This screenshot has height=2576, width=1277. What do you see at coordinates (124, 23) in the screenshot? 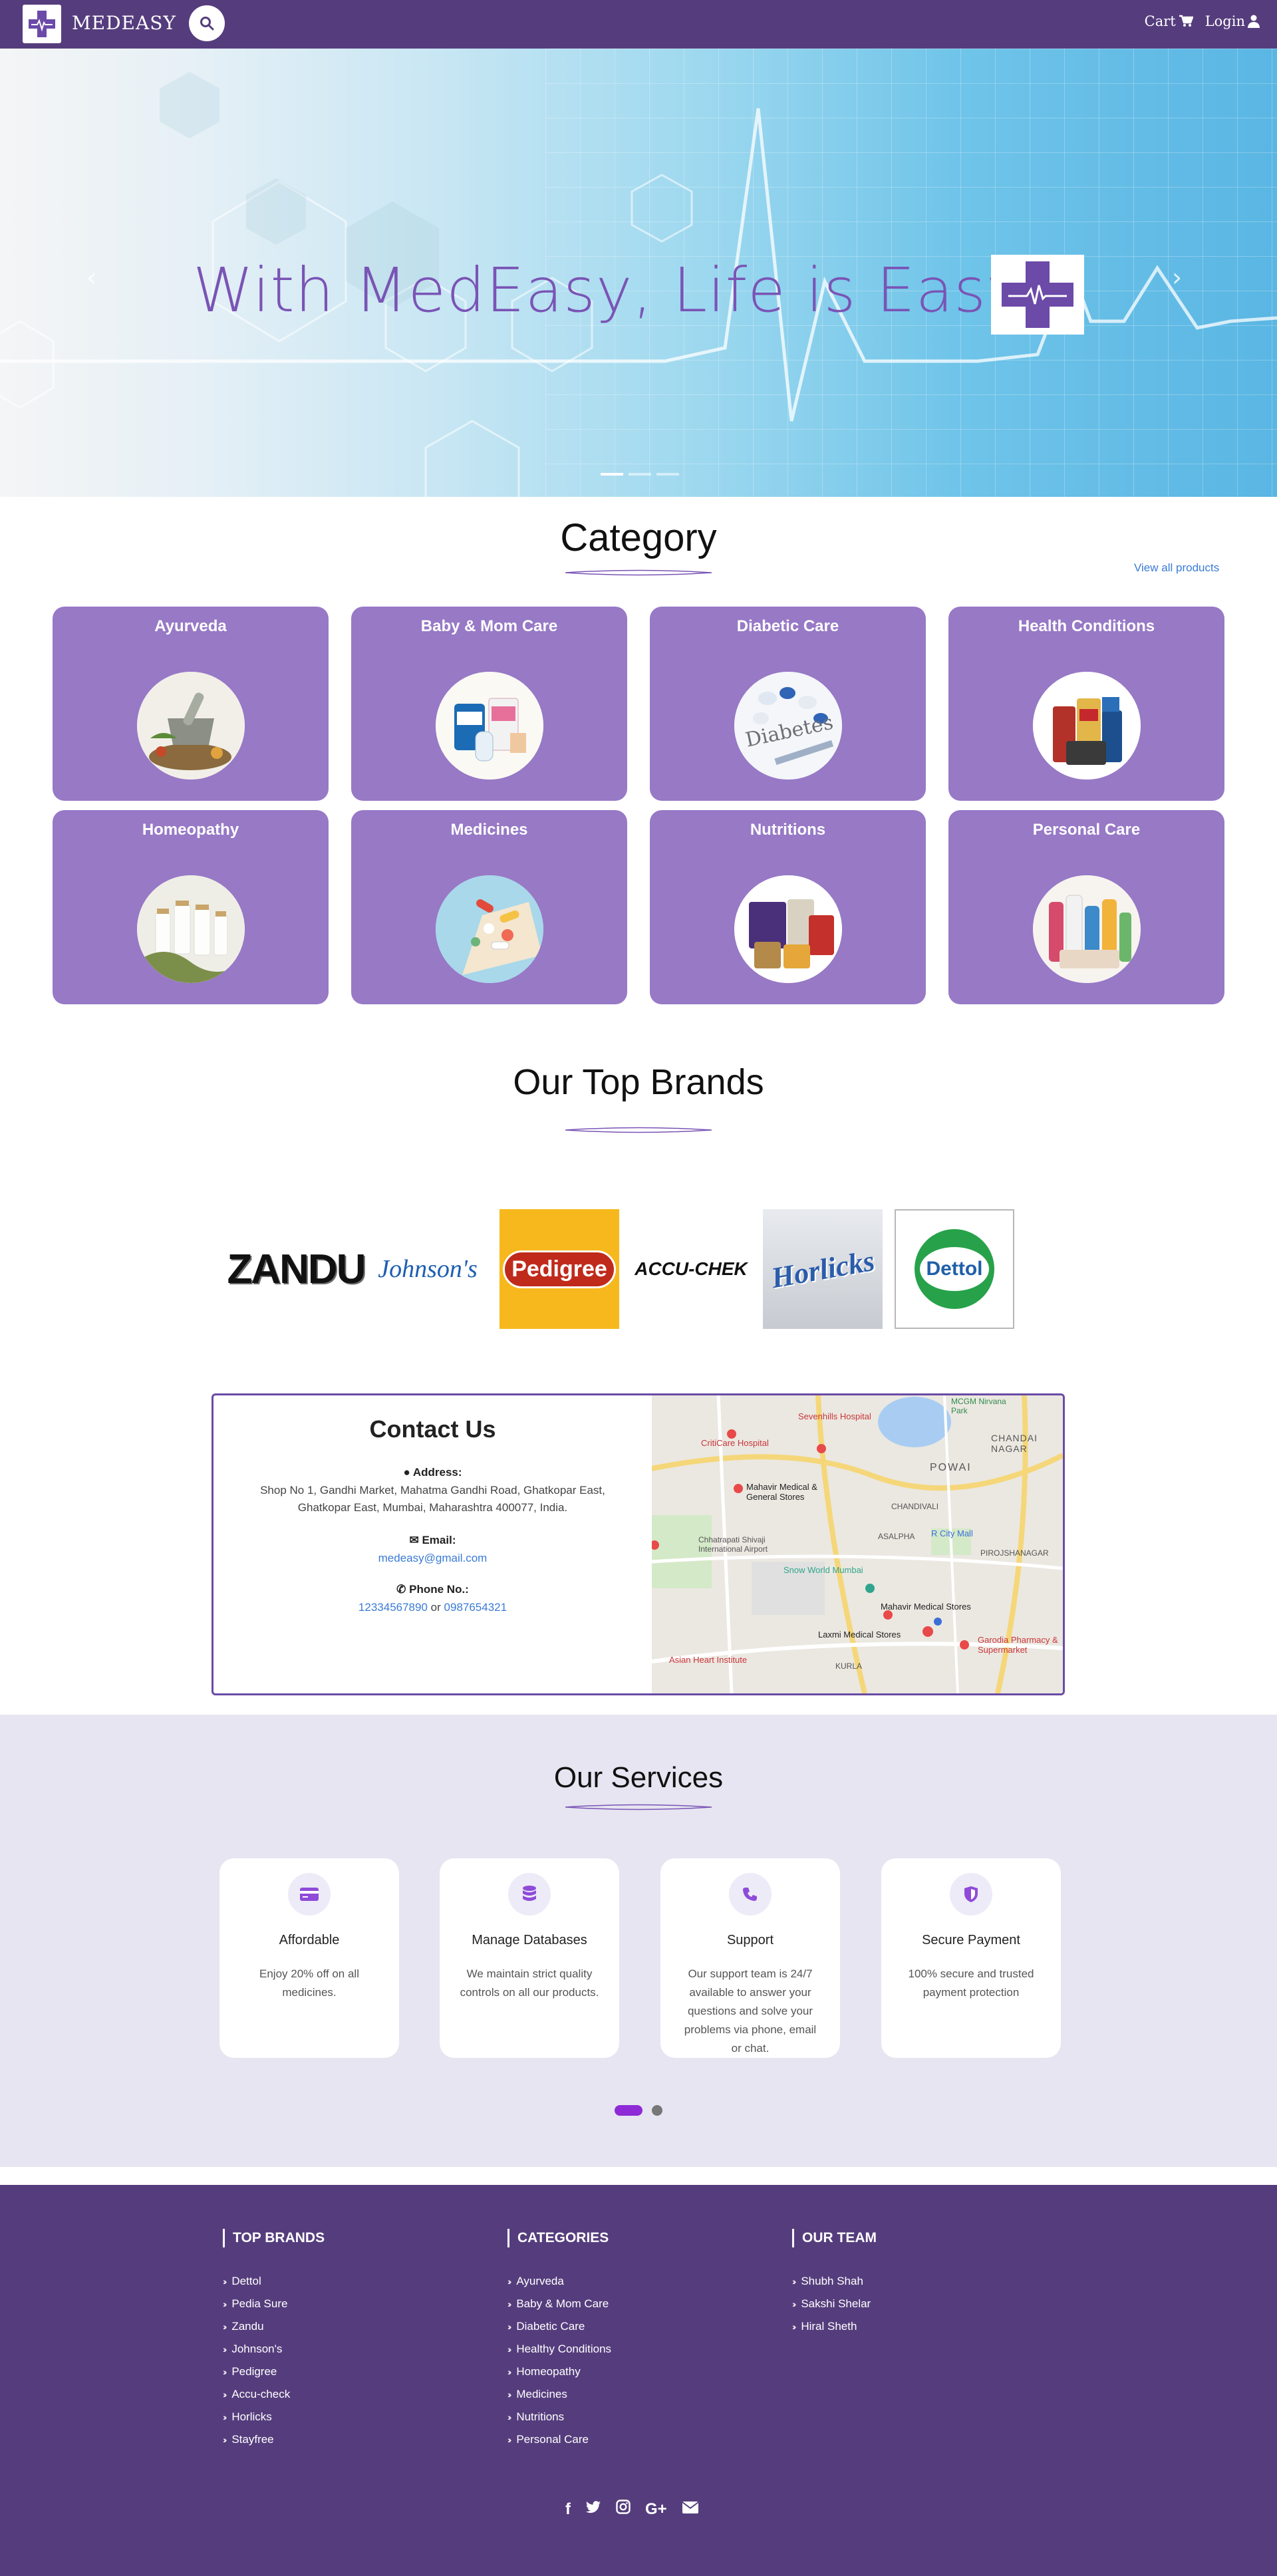
I see `brand-name: MEDEASY` at bounding box center [124, 23].